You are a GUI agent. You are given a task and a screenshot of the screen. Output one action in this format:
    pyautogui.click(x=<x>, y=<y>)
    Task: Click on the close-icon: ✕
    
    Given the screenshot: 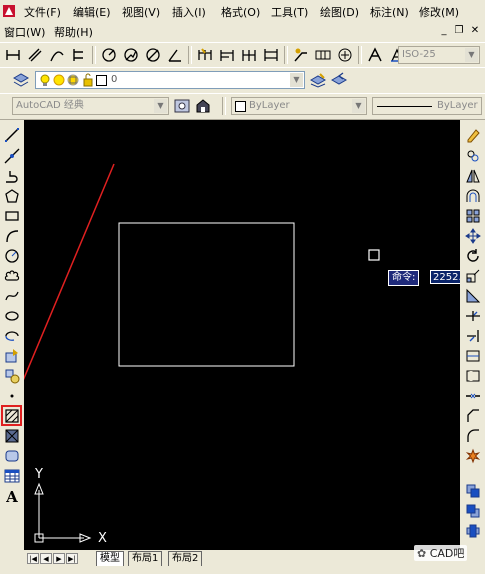 What is the action you would take?
    pyautogui.click(x=475, y=31)
    